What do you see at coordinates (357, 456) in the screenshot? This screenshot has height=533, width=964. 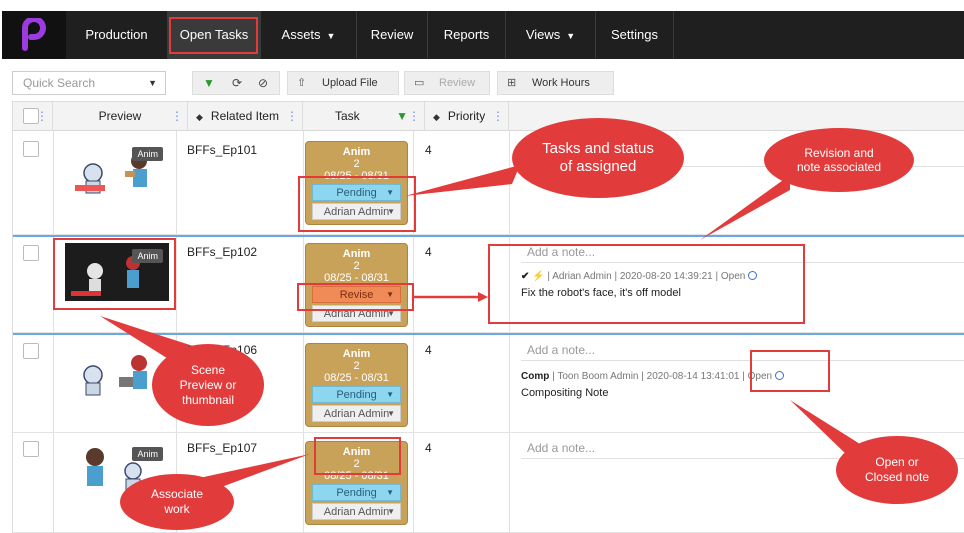 I see `annotation-box-associate` at bounding box center [357, 456].